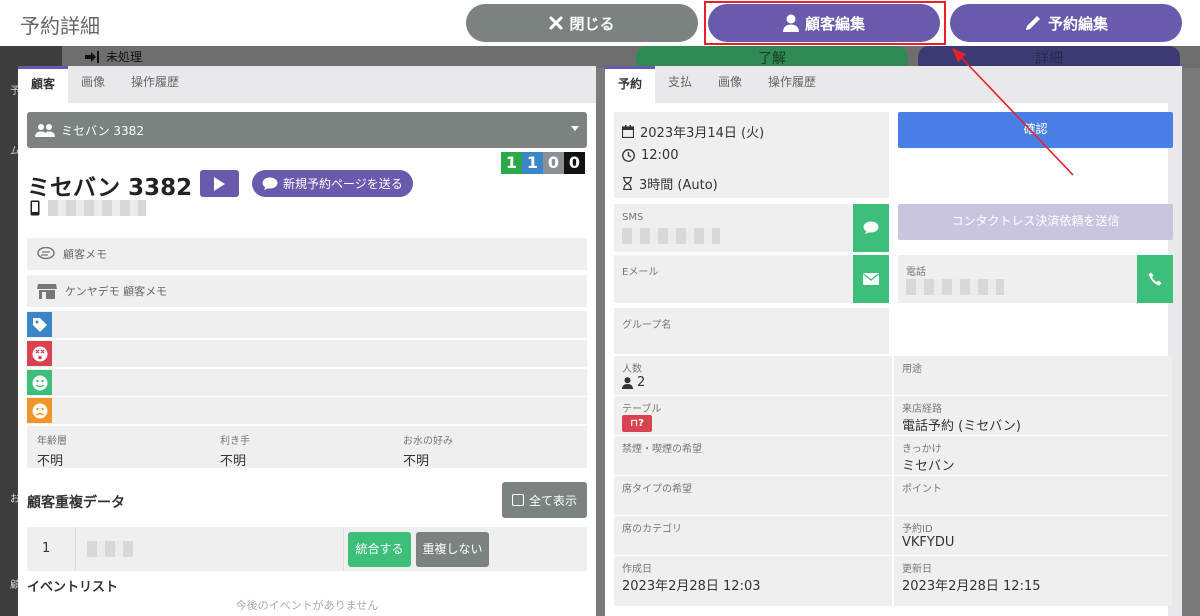 This screenshot has width=1200, height=616. I want to click on user-icon, so click(627, 382).